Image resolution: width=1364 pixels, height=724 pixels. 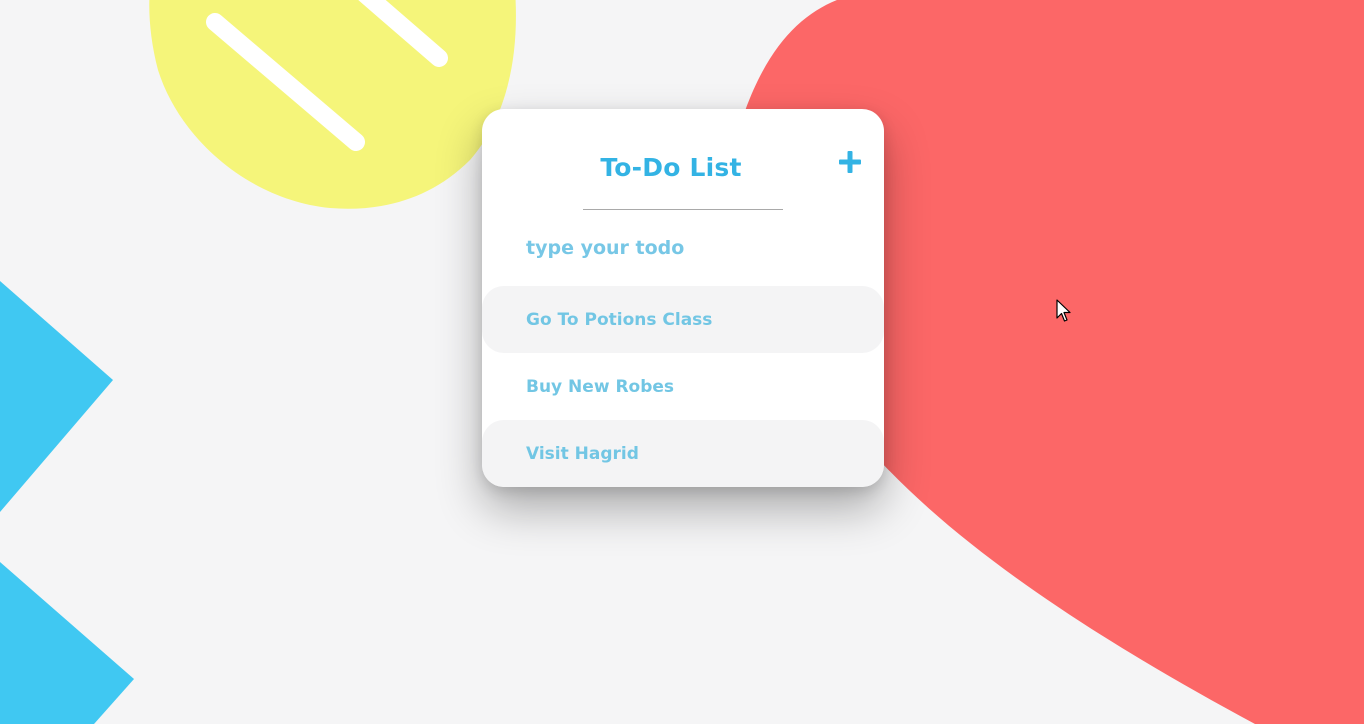 I want to click on title-divider, so click(x=683, y=209).